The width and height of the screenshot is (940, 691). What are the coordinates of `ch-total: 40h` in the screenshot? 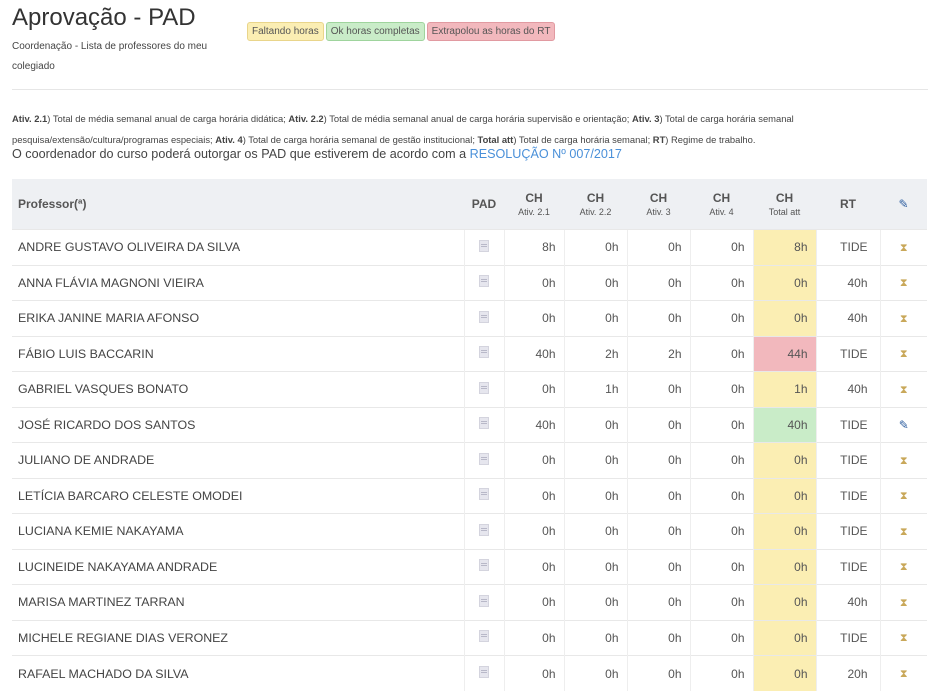 It's located at (784, 425).